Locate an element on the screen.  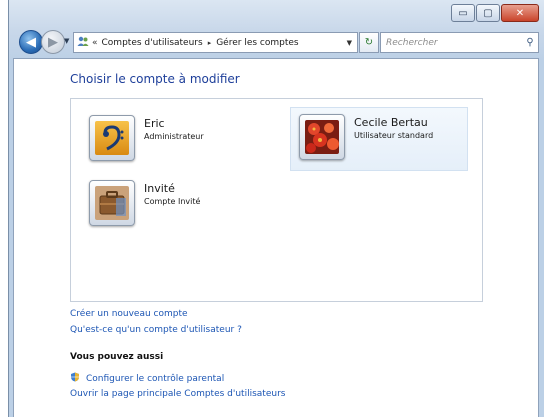
account-tile-cecile-bertau: Cecile Bertau Utilisateur standard is located at coordinates (379, 139).